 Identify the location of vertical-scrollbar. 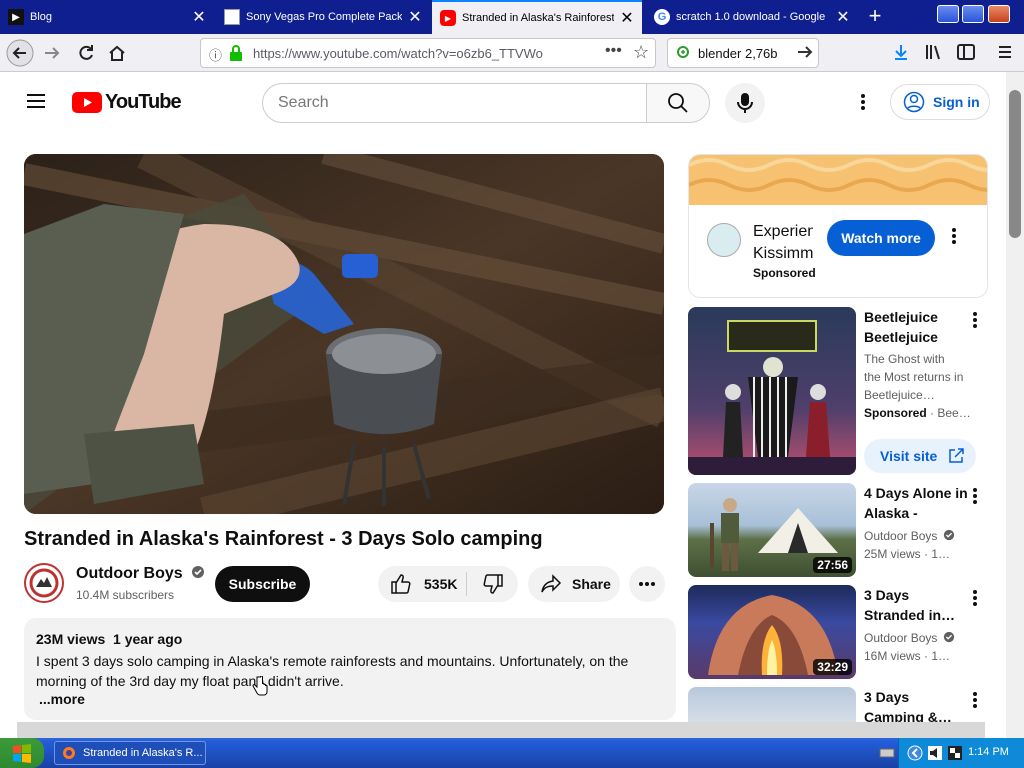
(1015, 405).